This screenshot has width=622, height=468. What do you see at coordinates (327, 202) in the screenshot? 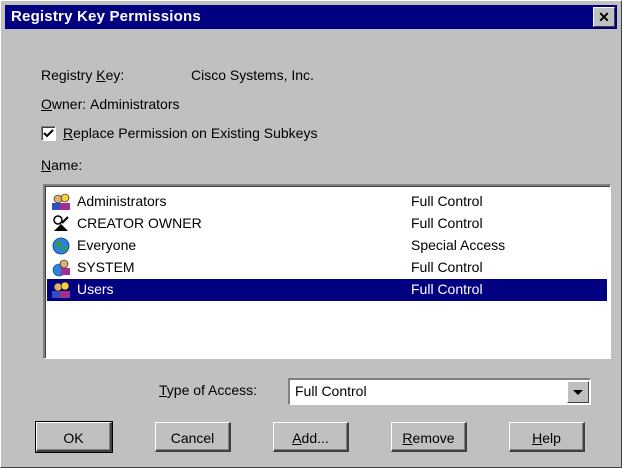
I see `list-item-administrators: Administrators Full Control` at bounding box center [327, 202].